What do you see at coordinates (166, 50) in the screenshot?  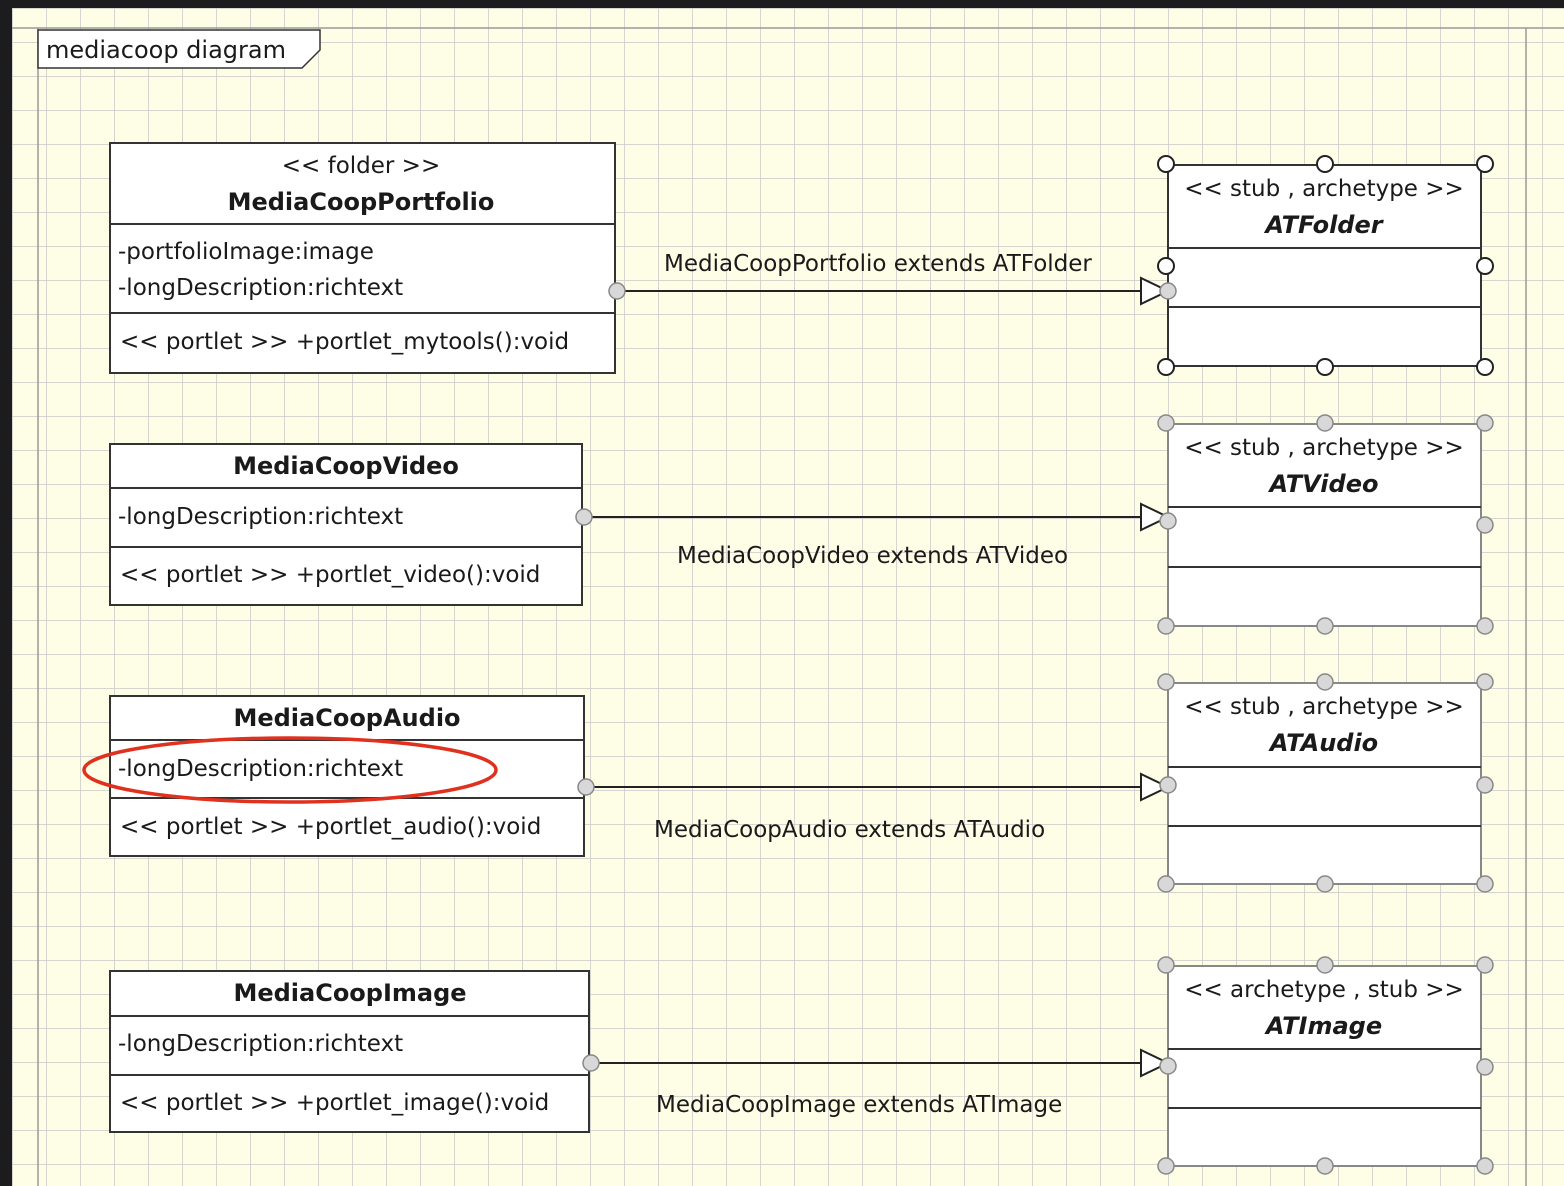 I see `frame-tab-label: mediacoop diagram` at bounding box center [166, 50].